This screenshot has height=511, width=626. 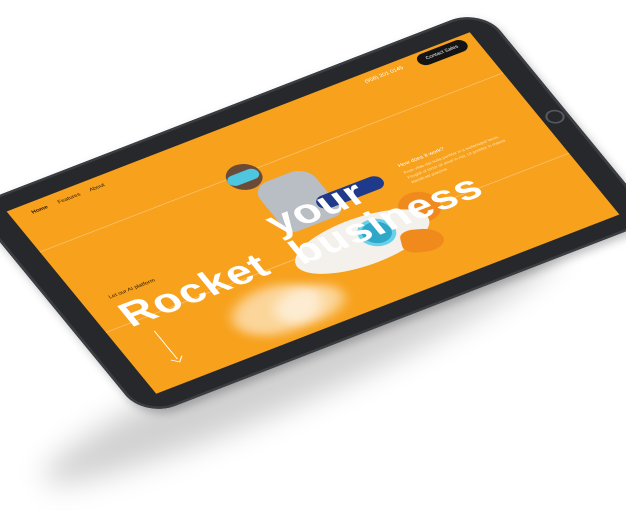 What do you see at coordinates (384, 75) in the screenshot?
I see `phone-number: (956) 201 0145` at bounding box center [384, 75].